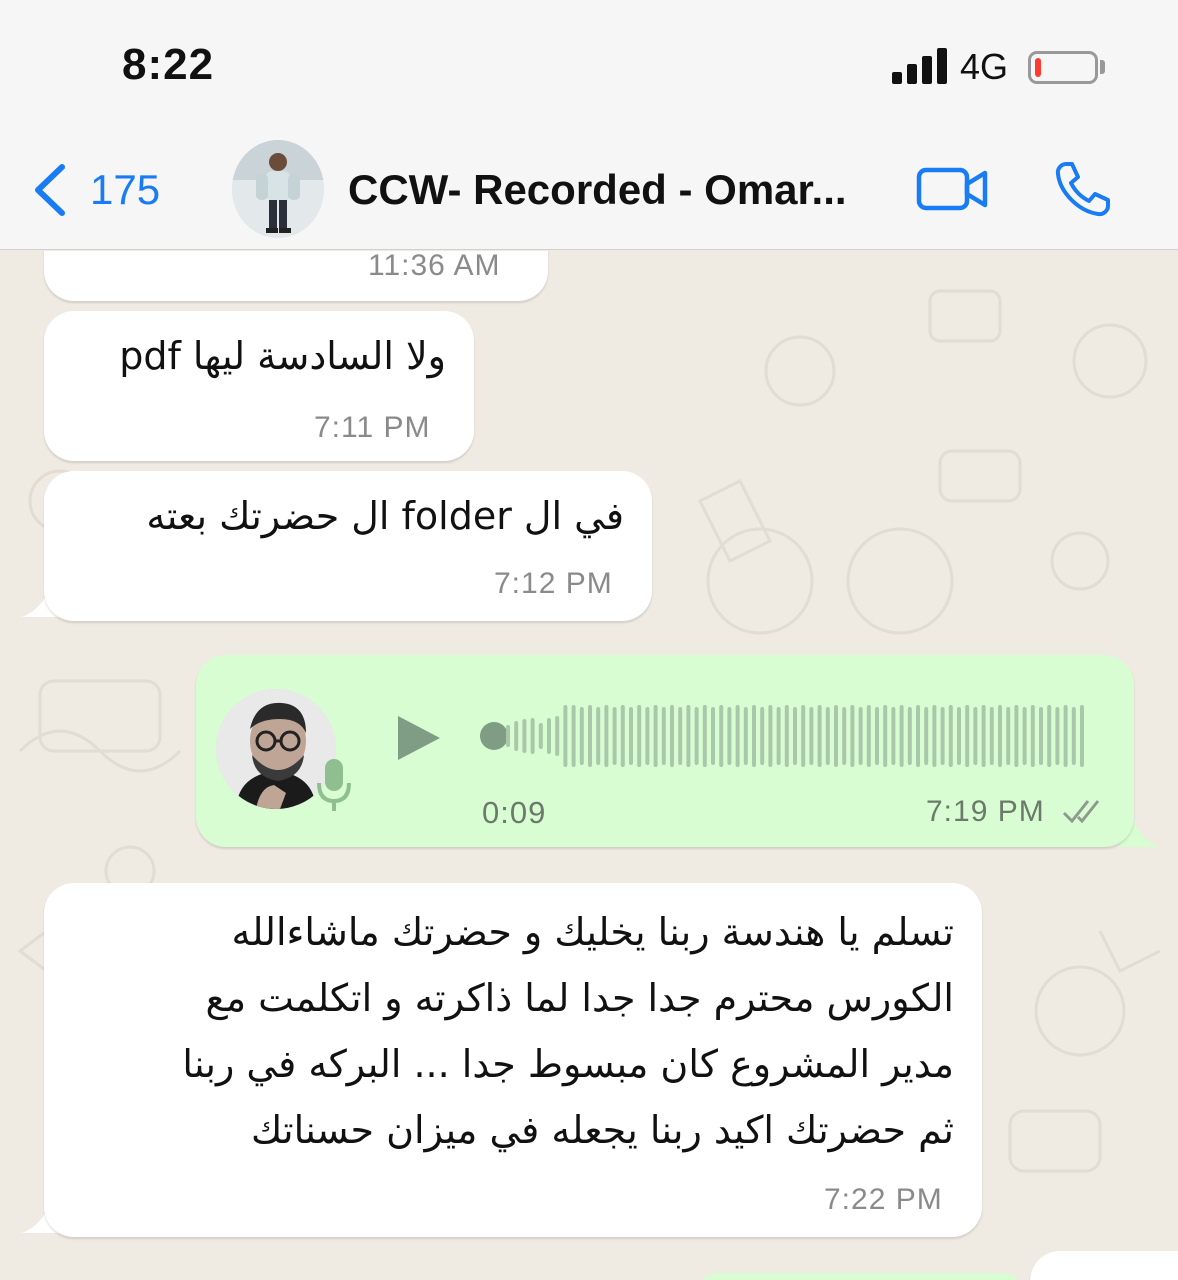 This screenshot has height=1280, width=1178. I want to click on playback-position, so click(494, 736).